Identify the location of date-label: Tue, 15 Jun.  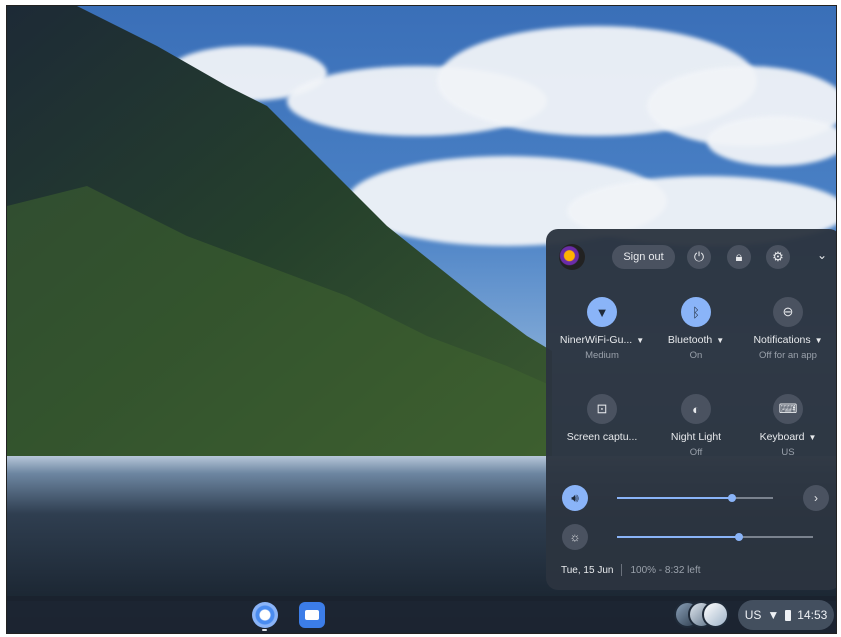
(587, 570).